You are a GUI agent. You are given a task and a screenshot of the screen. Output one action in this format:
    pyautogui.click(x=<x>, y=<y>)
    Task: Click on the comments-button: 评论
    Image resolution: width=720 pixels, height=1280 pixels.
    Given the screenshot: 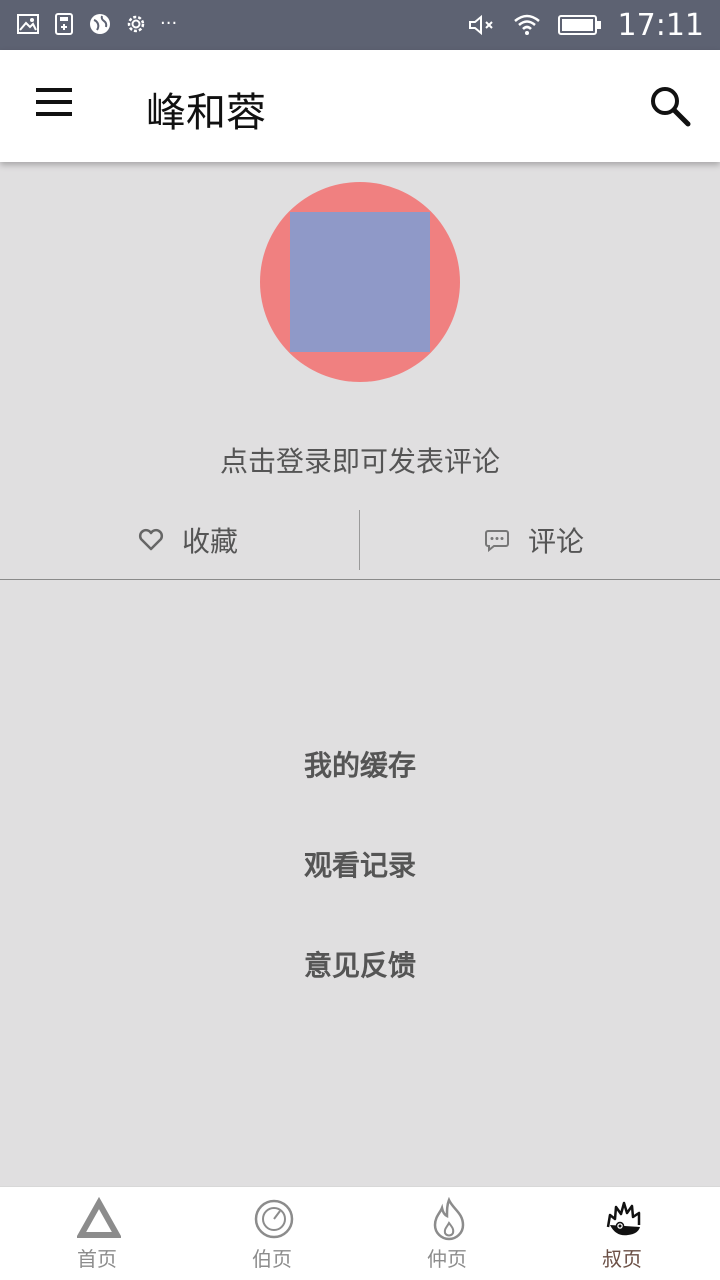 What is the action you would take?
    pyautogui.click(x=534, y=540)
    